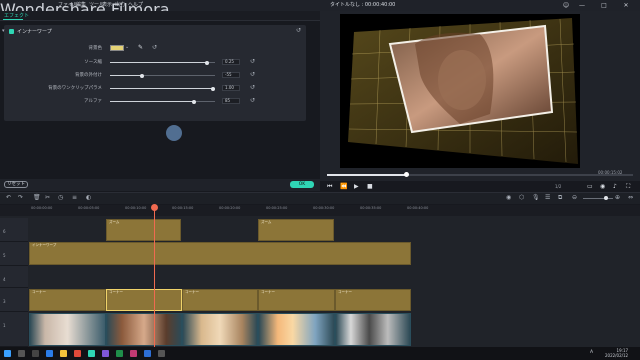 The image size is (640, 360). What do you see at coordinates (60, 197) in the screenshot?
I see `speed-icon: ◷` at bounding box center [60, 197].